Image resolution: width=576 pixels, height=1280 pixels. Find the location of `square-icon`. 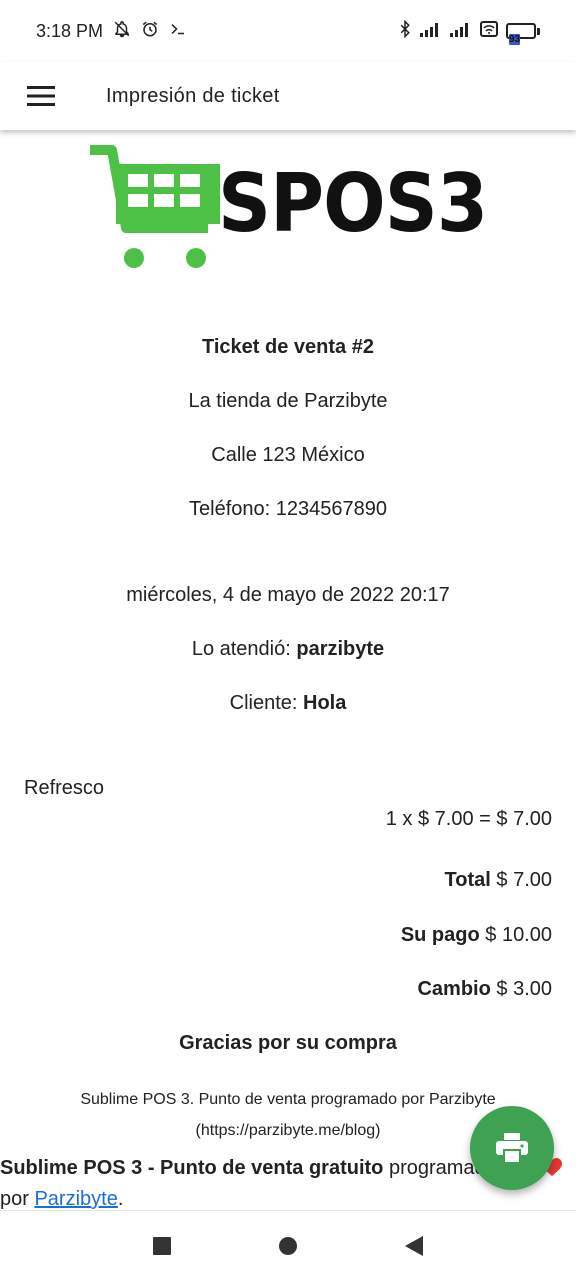

square-icon is located at coordinates (162, 1245).